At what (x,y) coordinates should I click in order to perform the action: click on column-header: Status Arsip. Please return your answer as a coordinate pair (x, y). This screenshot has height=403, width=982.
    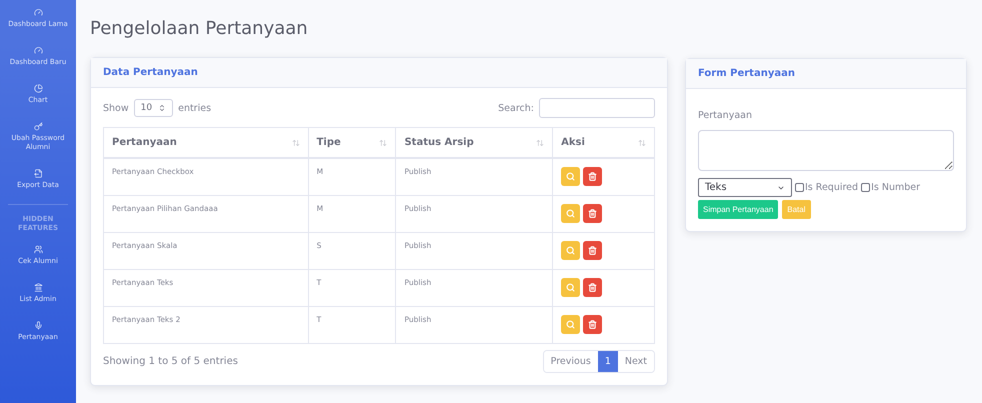
    Looking at the image, I should click on (474, 143).